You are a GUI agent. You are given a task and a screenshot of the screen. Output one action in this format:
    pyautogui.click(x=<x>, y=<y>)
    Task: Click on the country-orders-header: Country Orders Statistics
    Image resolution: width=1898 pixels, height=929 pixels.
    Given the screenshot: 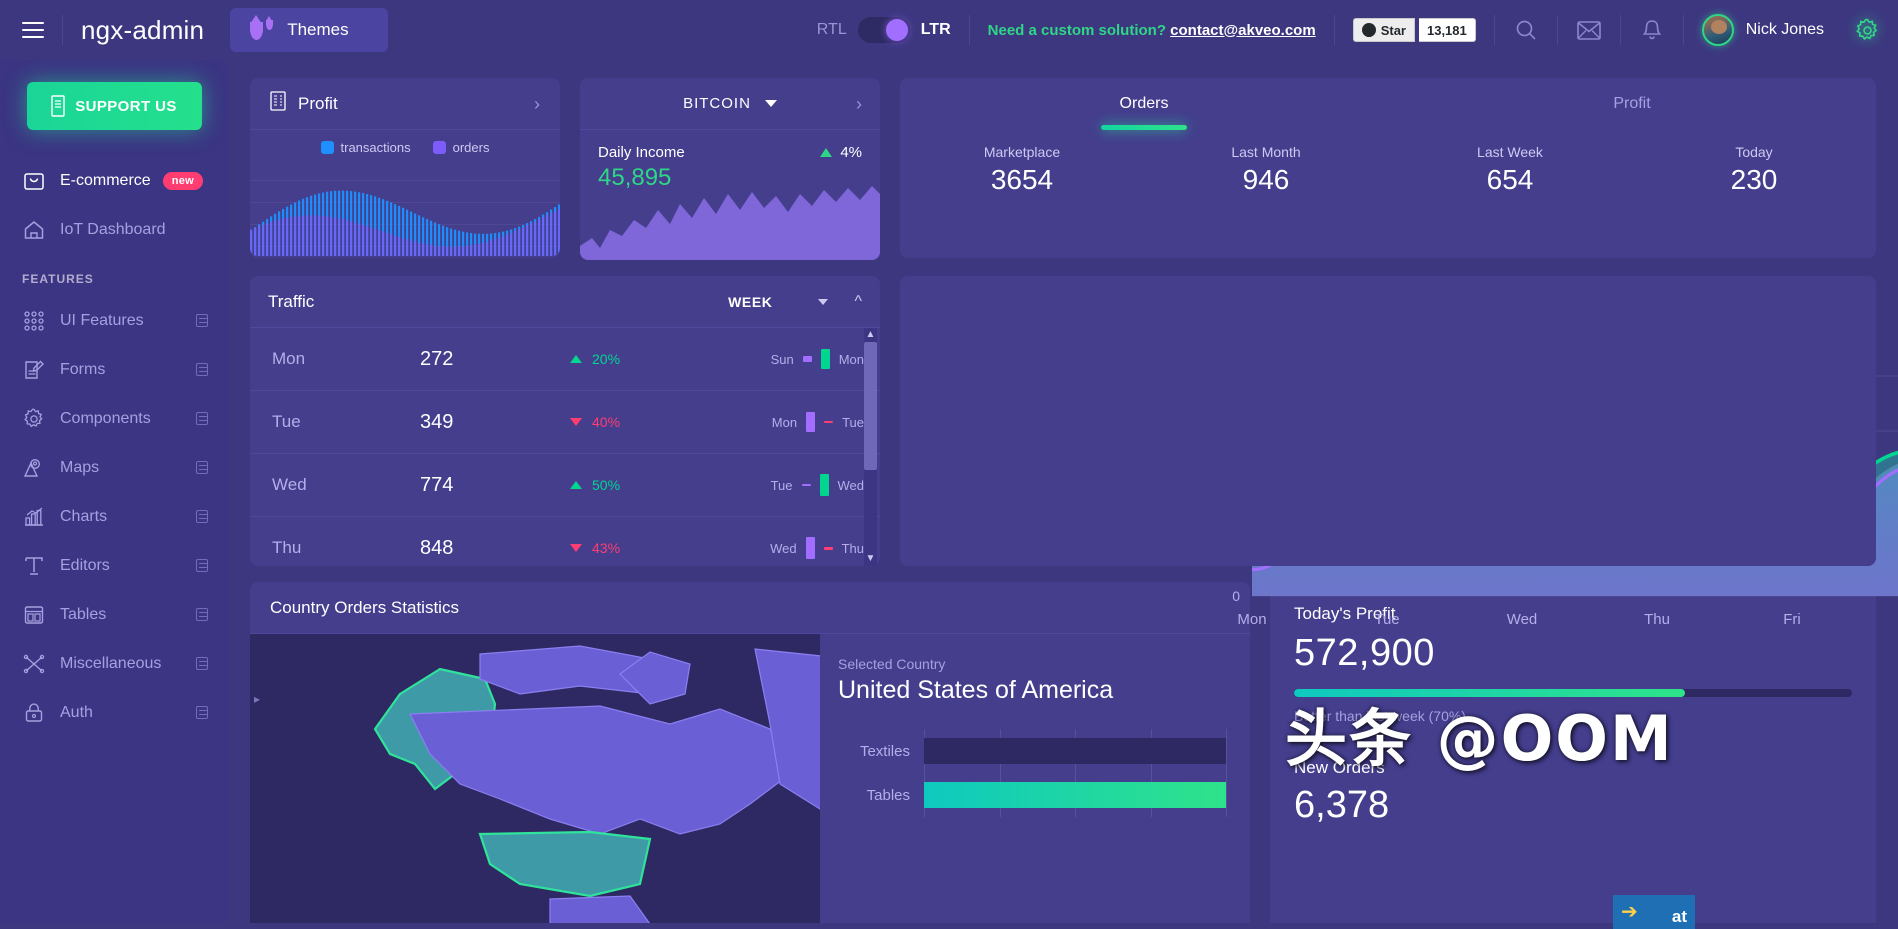 What is the action you would take?
    pyautogui.click(x=750, y=608)
    